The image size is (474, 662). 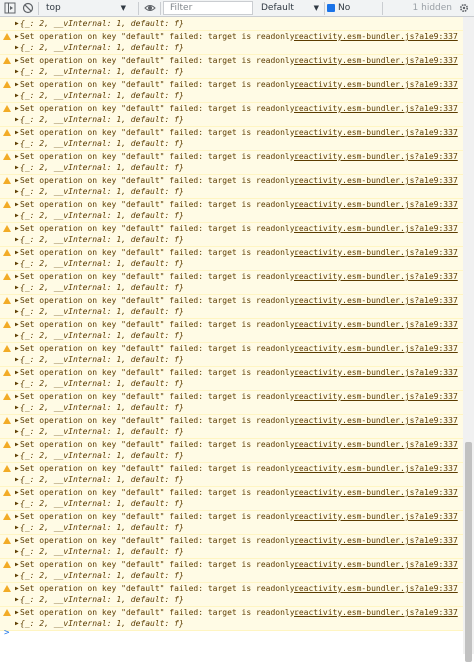 I want to click on context-selector: top ▼, so click(x=86, y=8).